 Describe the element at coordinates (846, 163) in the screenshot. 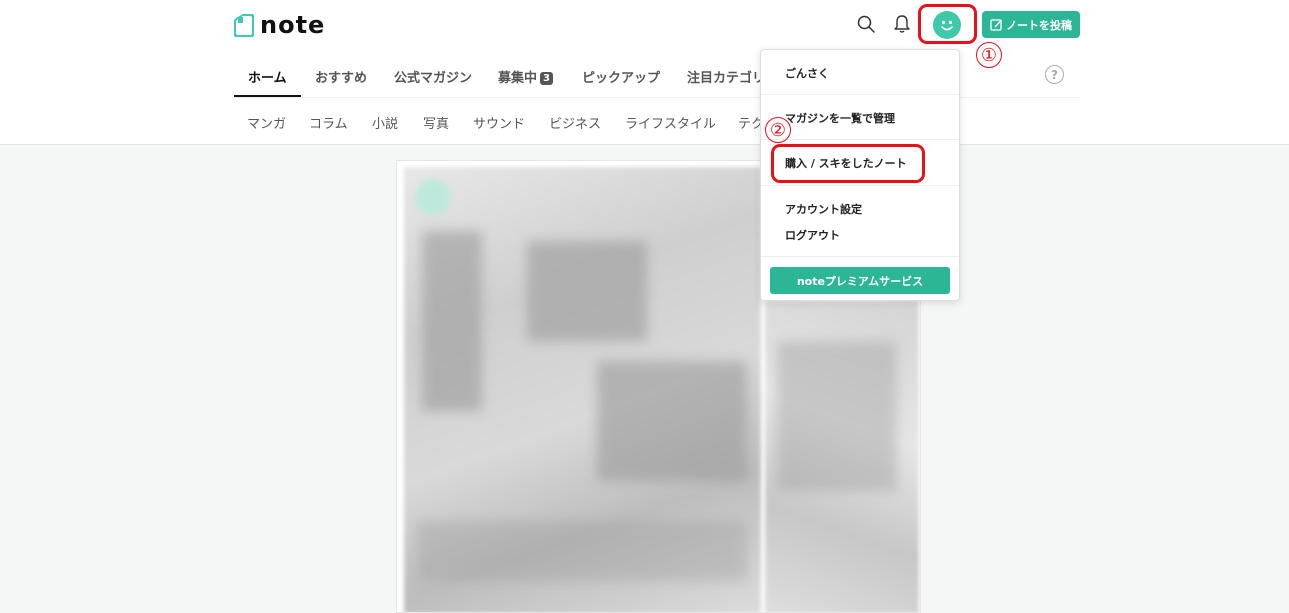

I see `menu-purchased-liked-notes: 購入 / スキをしたノート` at that location.